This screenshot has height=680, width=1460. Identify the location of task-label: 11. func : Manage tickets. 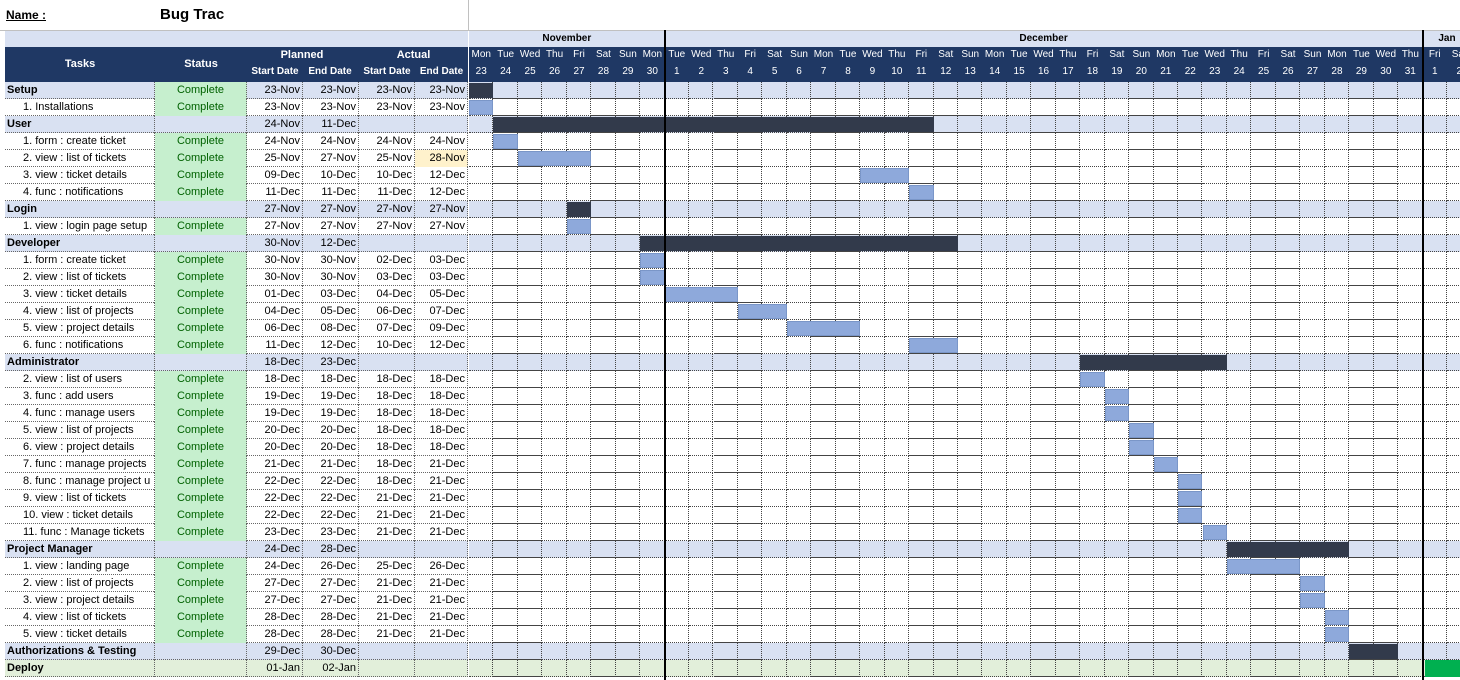
(80, 532).